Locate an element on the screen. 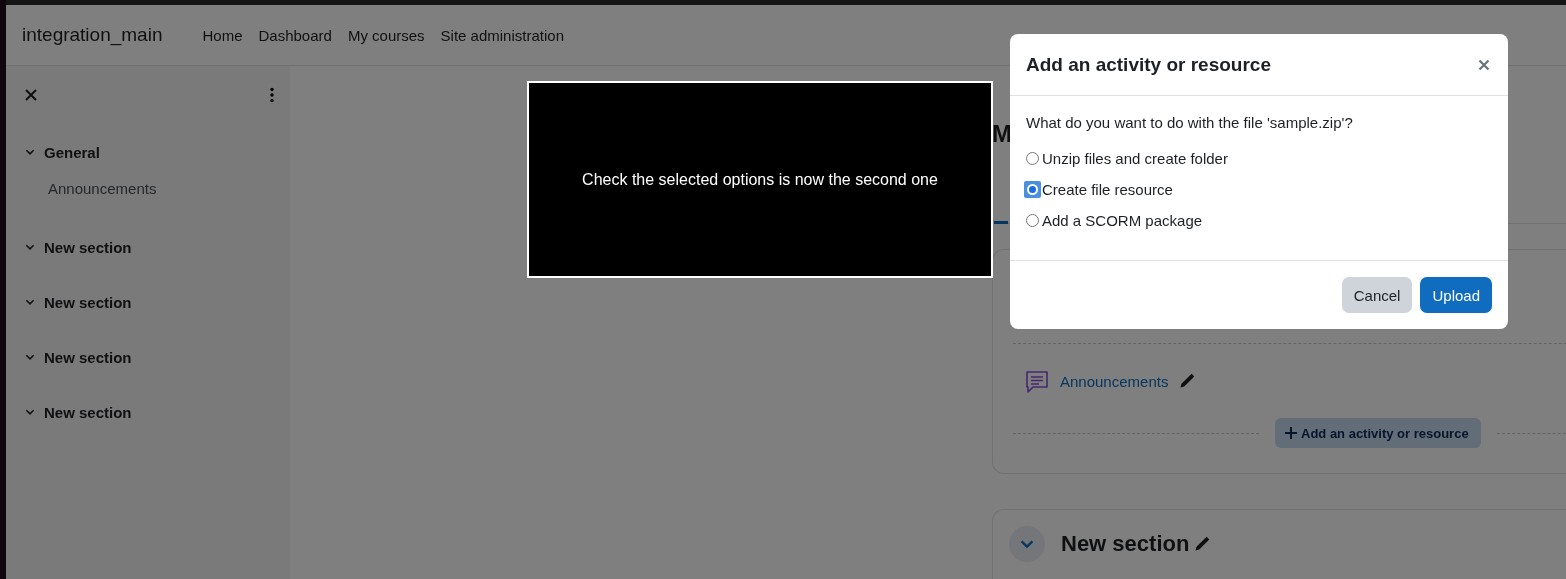  site-name: integration_main is located at coordinates (92, 35).